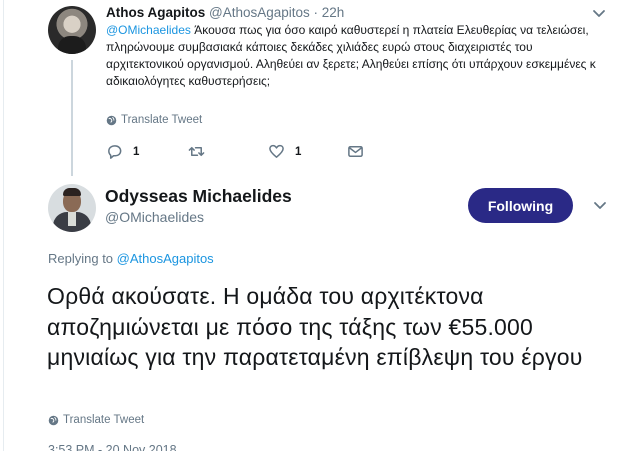 This screenshot has height=451, width=641. What do you see at coordinates (72, 118) in the screenshot?
I see `thread-connector-line` at bounding box center [72, 118].